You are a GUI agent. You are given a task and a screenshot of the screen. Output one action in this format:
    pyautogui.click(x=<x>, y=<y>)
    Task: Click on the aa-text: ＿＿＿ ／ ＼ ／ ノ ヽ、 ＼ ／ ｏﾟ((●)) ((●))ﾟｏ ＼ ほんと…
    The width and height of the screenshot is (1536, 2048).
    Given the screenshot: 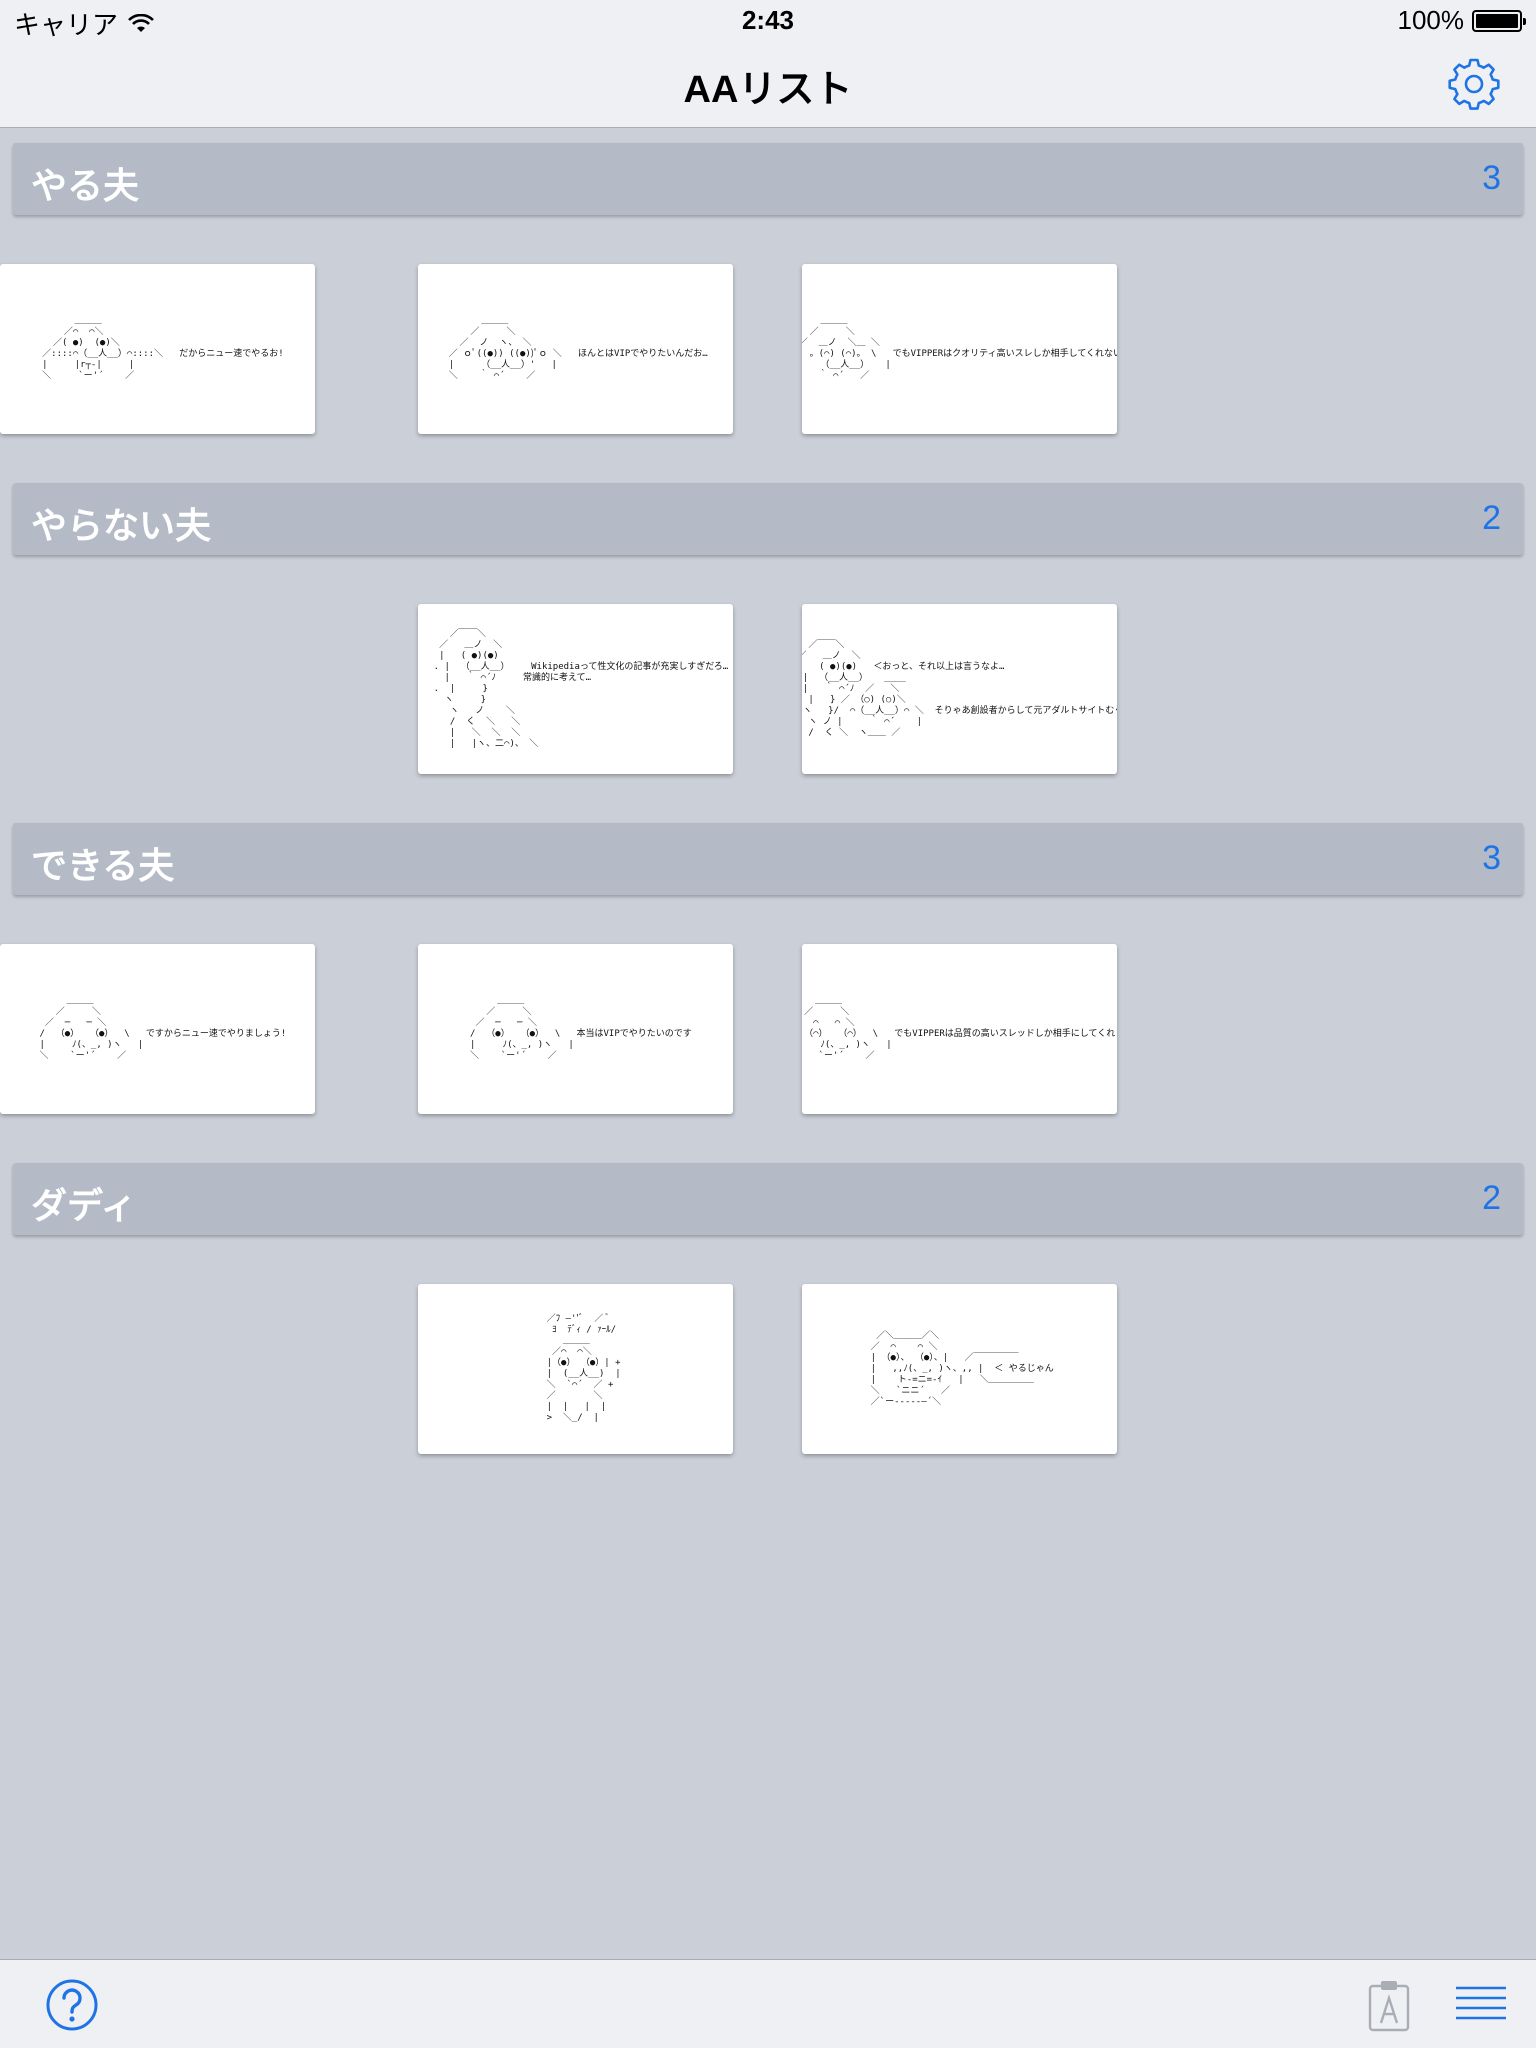 What is the action you would take?
    pyautogui.click(x=578, y=348)
    